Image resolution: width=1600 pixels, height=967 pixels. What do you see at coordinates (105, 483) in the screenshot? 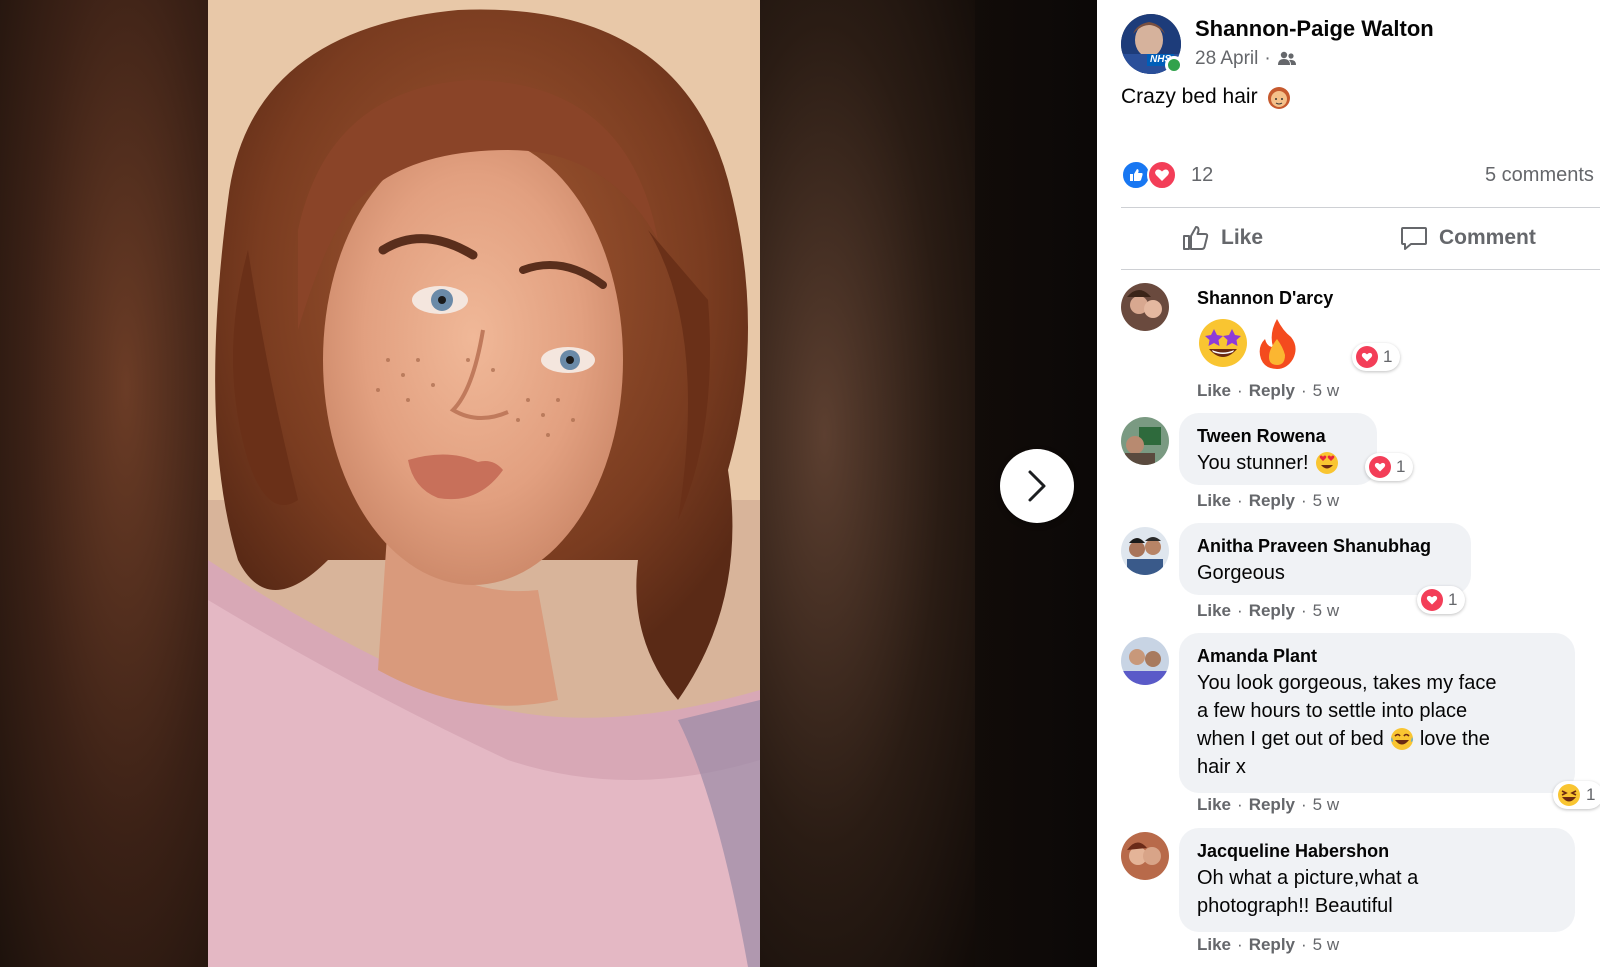
I see `blurred-background-left` at bounding box center [105, 483].